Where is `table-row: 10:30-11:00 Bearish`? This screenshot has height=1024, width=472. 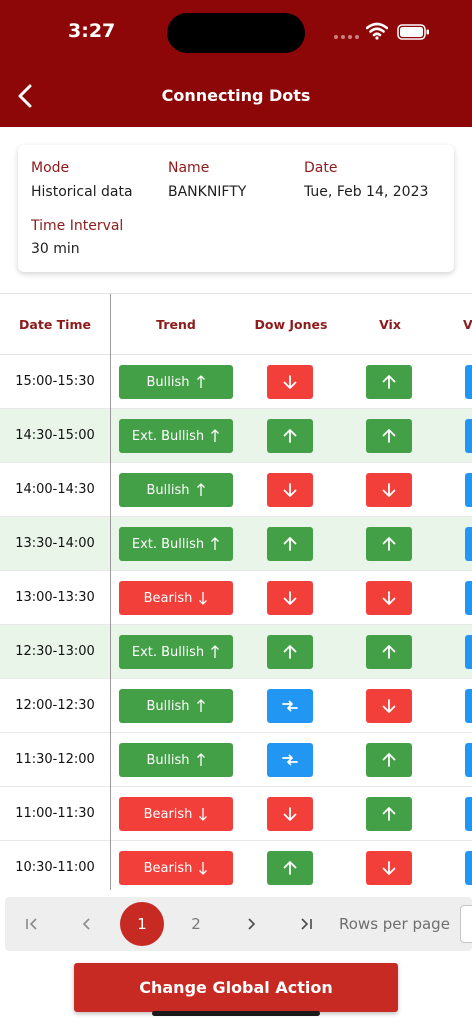 table-row: 10:30-11:00 Bearish is located at coordinates (236, 865).